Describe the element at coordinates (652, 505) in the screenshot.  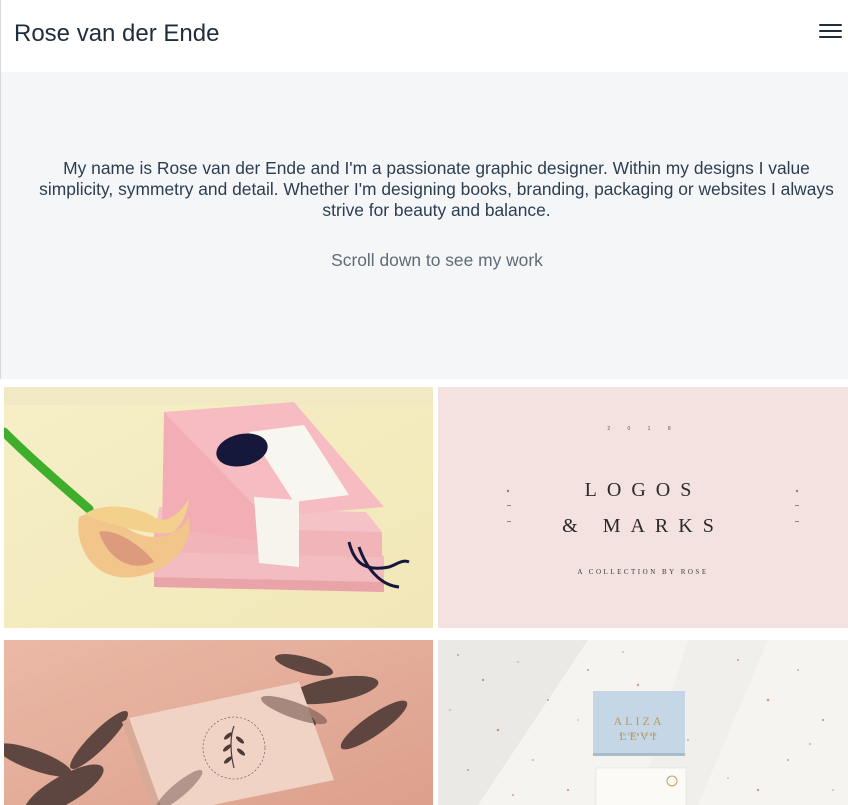
I see `logos-decor` at that location.